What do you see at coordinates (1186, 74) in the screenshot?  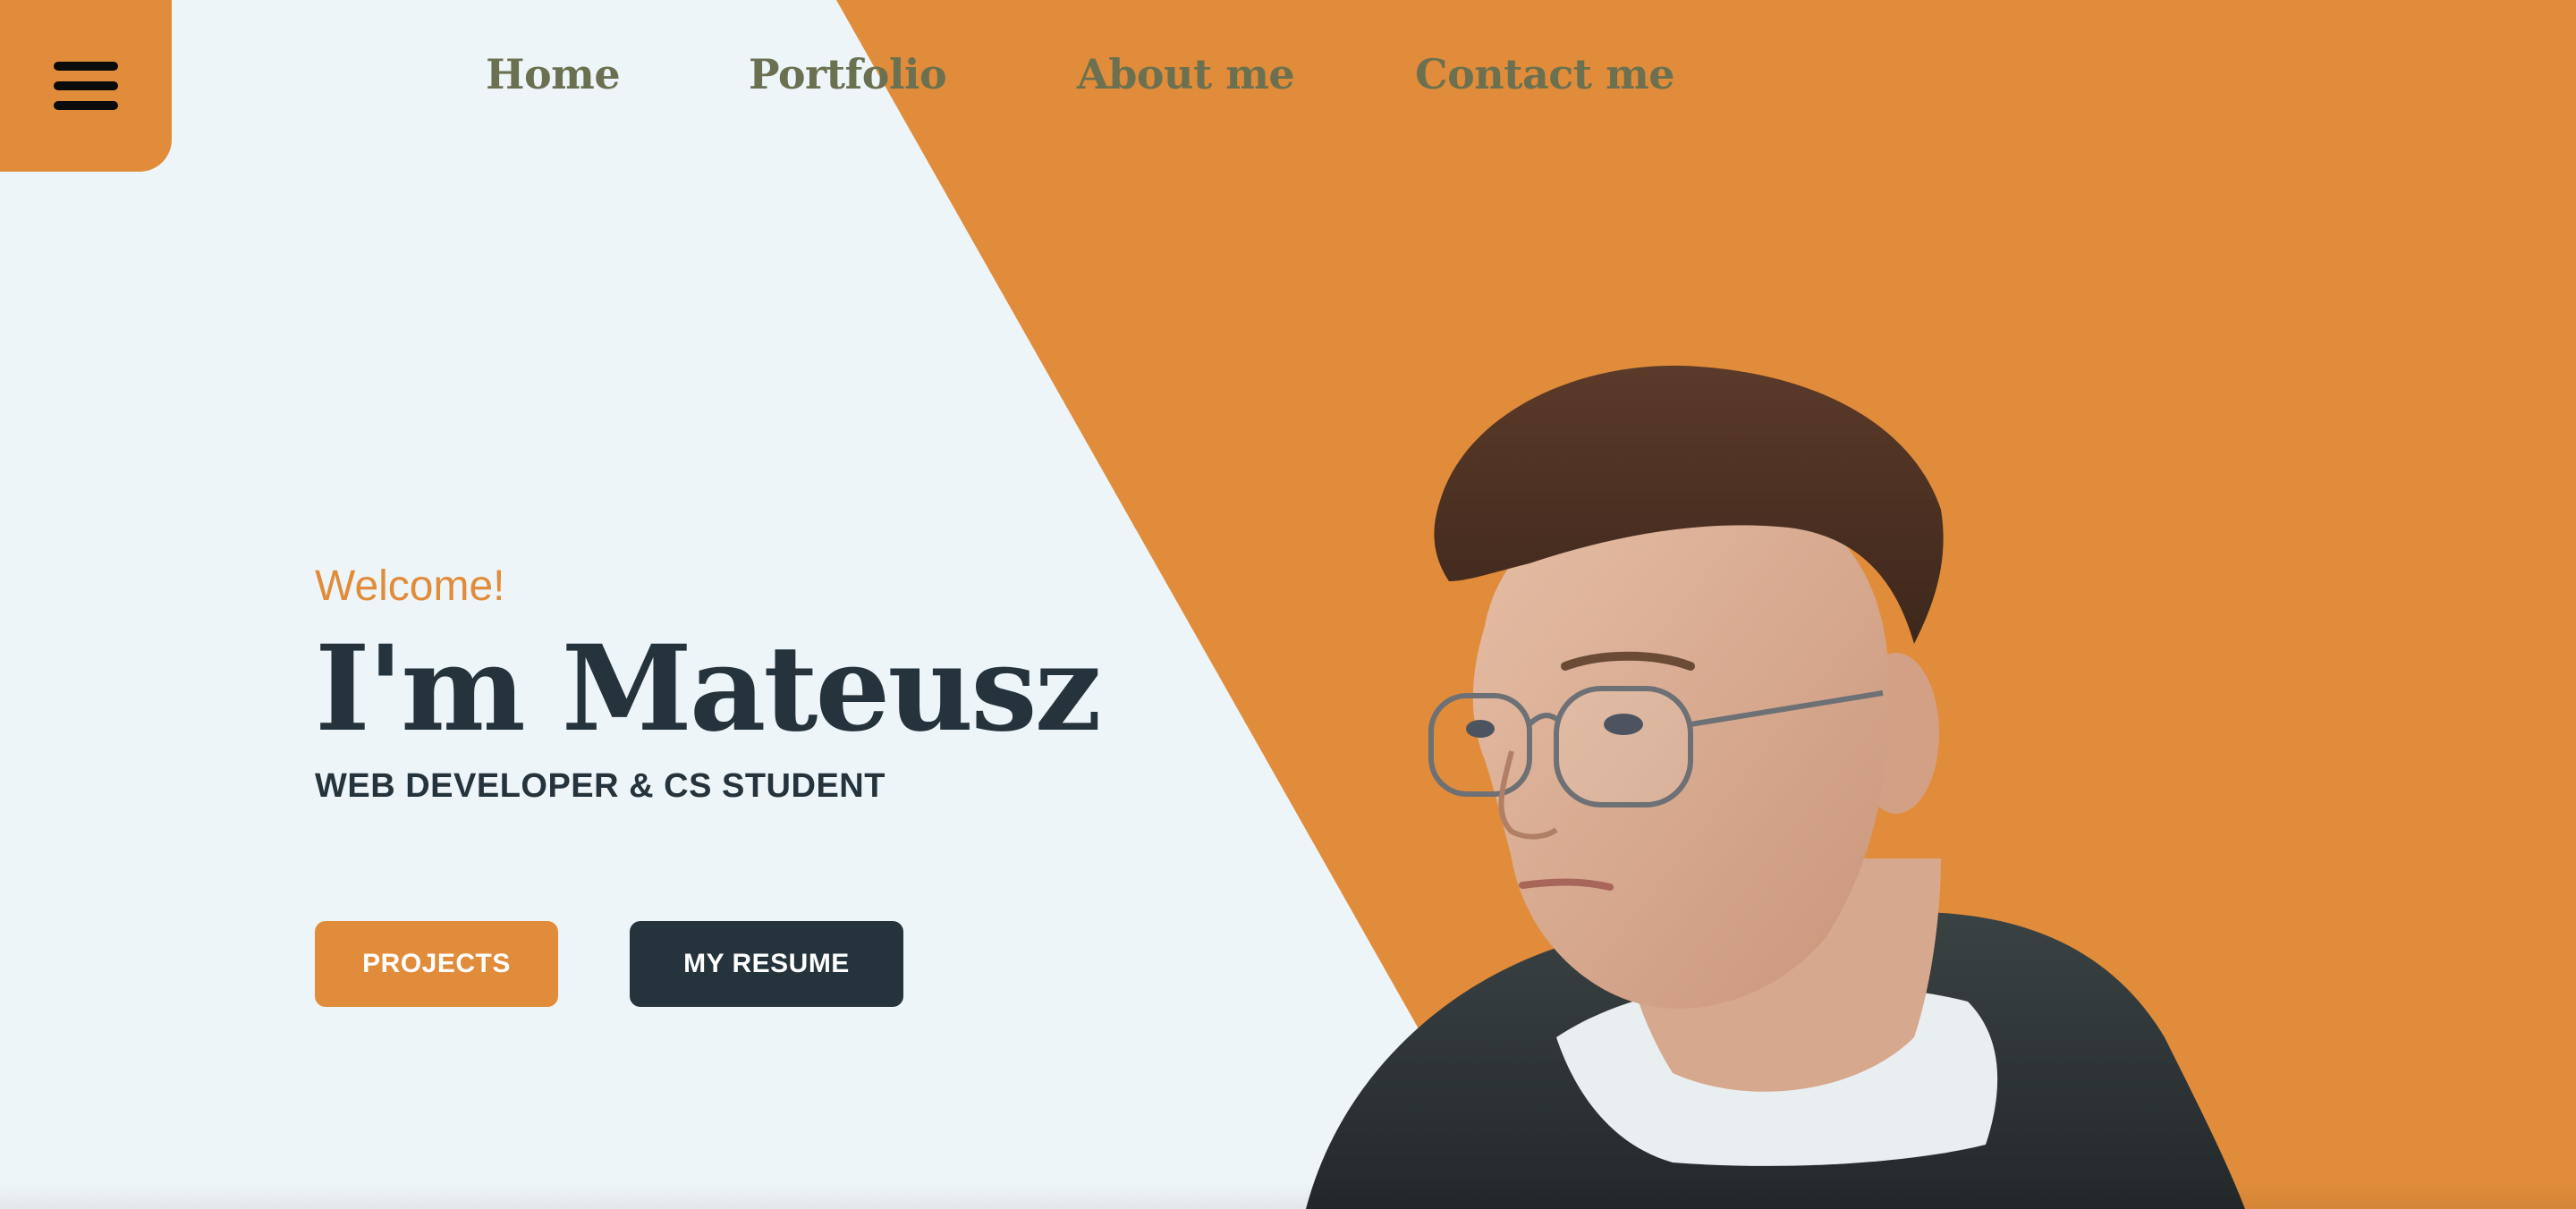 I see `nav-item-about-me: About me` at bounding box center [1186, 74].